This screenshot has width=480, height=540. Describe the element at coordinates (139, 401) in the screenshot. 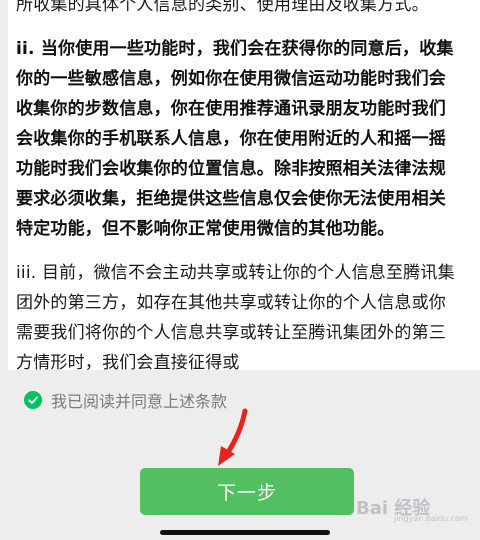

I see `agreement-label: 我已阅读并同意上述条款` at that location.